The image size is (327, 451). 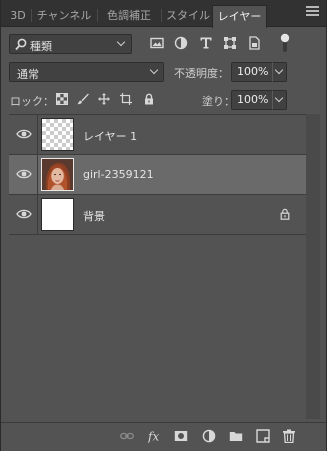 What do you see at coordinates (239, 16) in the screenshot?
I see `tab-layers: レイヤー` at bounding box center [239, 16].